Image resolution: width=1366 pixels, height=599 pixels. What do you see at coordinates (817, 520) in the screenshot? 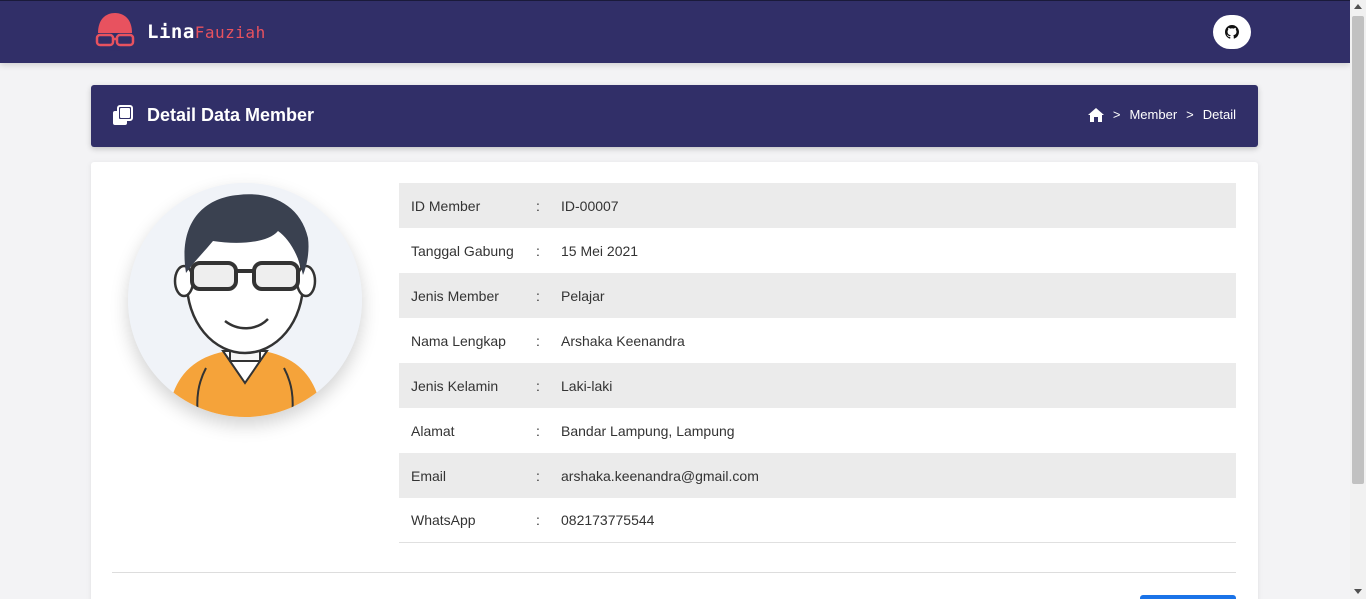
I see `table-row: WhatsApp : 082173775544` at bounding box center [817, 520].